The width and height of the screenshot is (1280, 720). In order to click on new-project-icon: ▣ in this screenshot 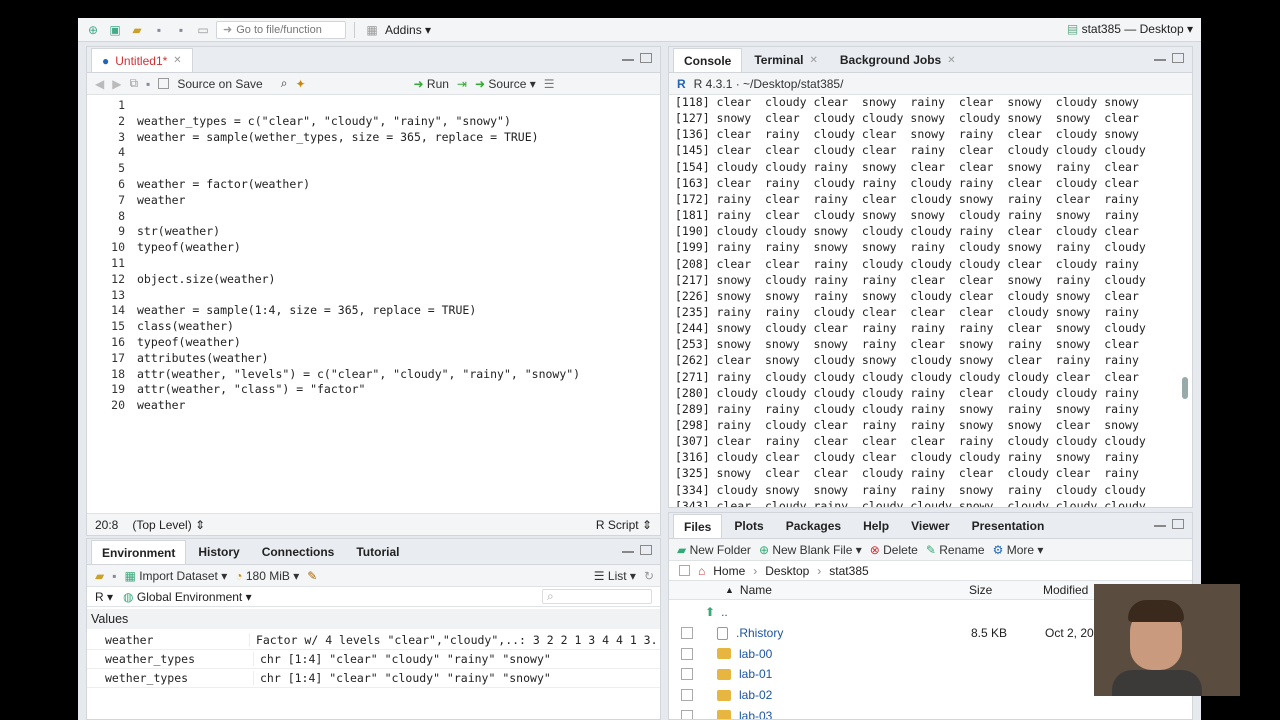, I will do `click(115, 30)`.